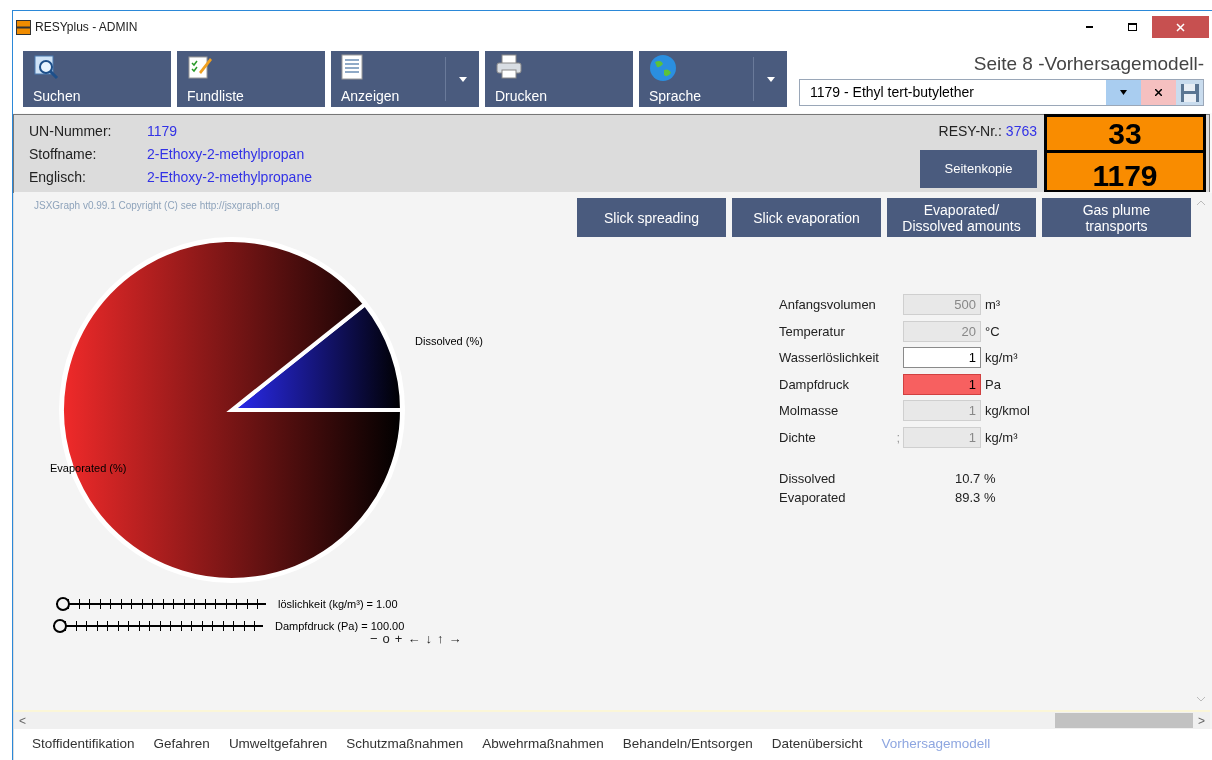 Image resolution: width=1212 pixels, height=760 pixels. What do you see at coordinates (817, 744) in the screenshot?
I see `page-tab: Datenübersicht` at bounding box center [817, 744].